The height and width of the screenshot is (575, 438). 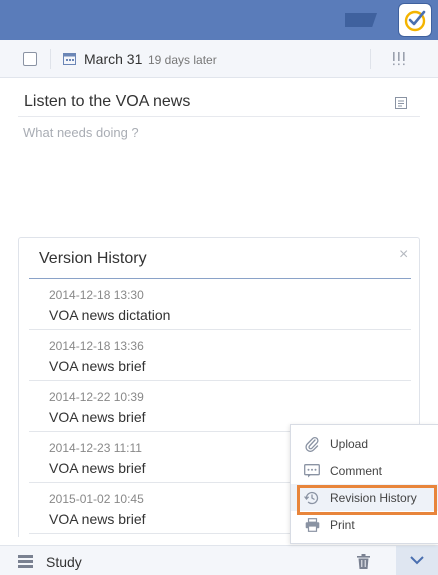 I want to click on flag-icon, so click(x=361, y=20).